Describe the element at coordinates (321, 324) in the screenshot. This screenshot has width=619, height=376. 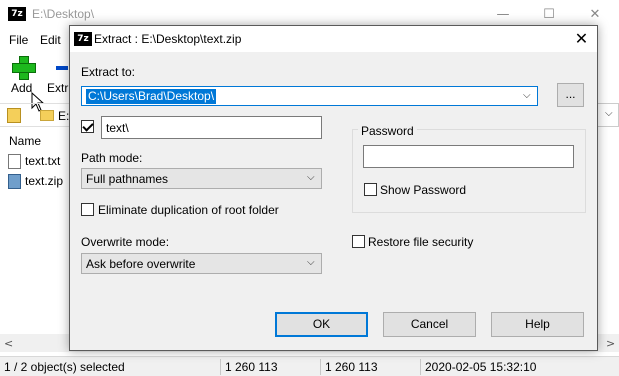
I see `ok-button: OK` at that location.